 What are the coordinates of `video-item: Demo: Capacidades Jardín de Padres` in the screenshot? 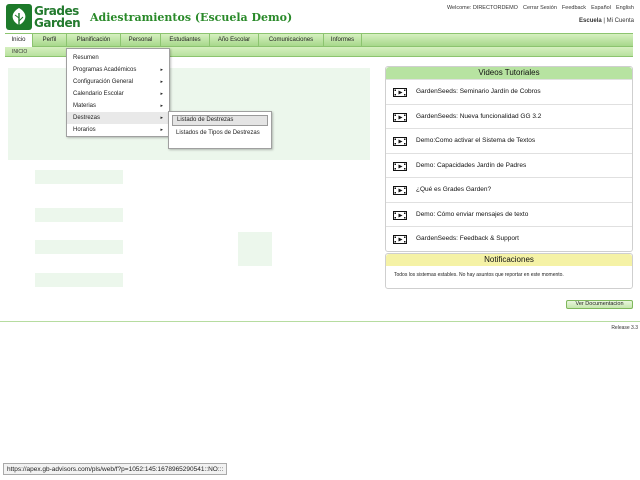 It's located at (509, 165).